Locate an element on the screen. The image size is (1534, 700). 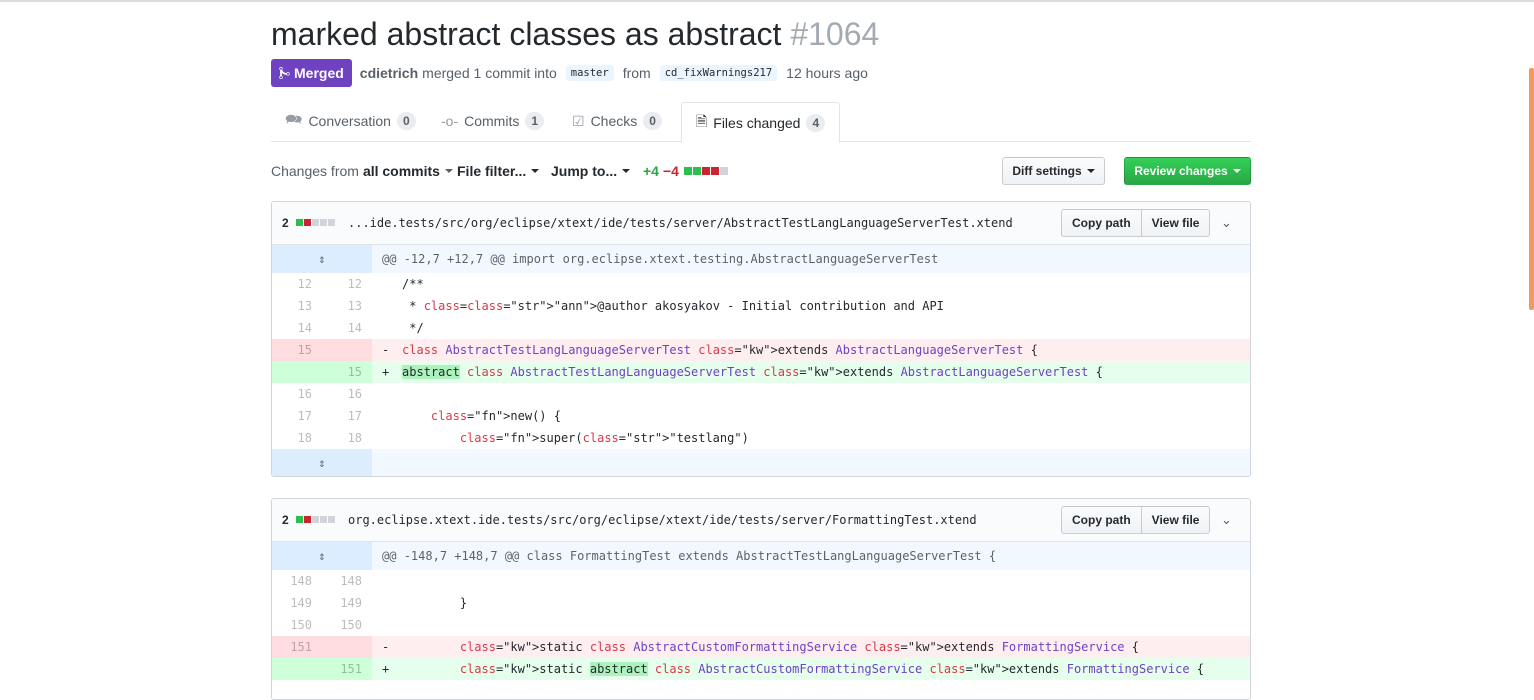
diff-line-context: 14 14 */ is located at coordinates (761, 328).